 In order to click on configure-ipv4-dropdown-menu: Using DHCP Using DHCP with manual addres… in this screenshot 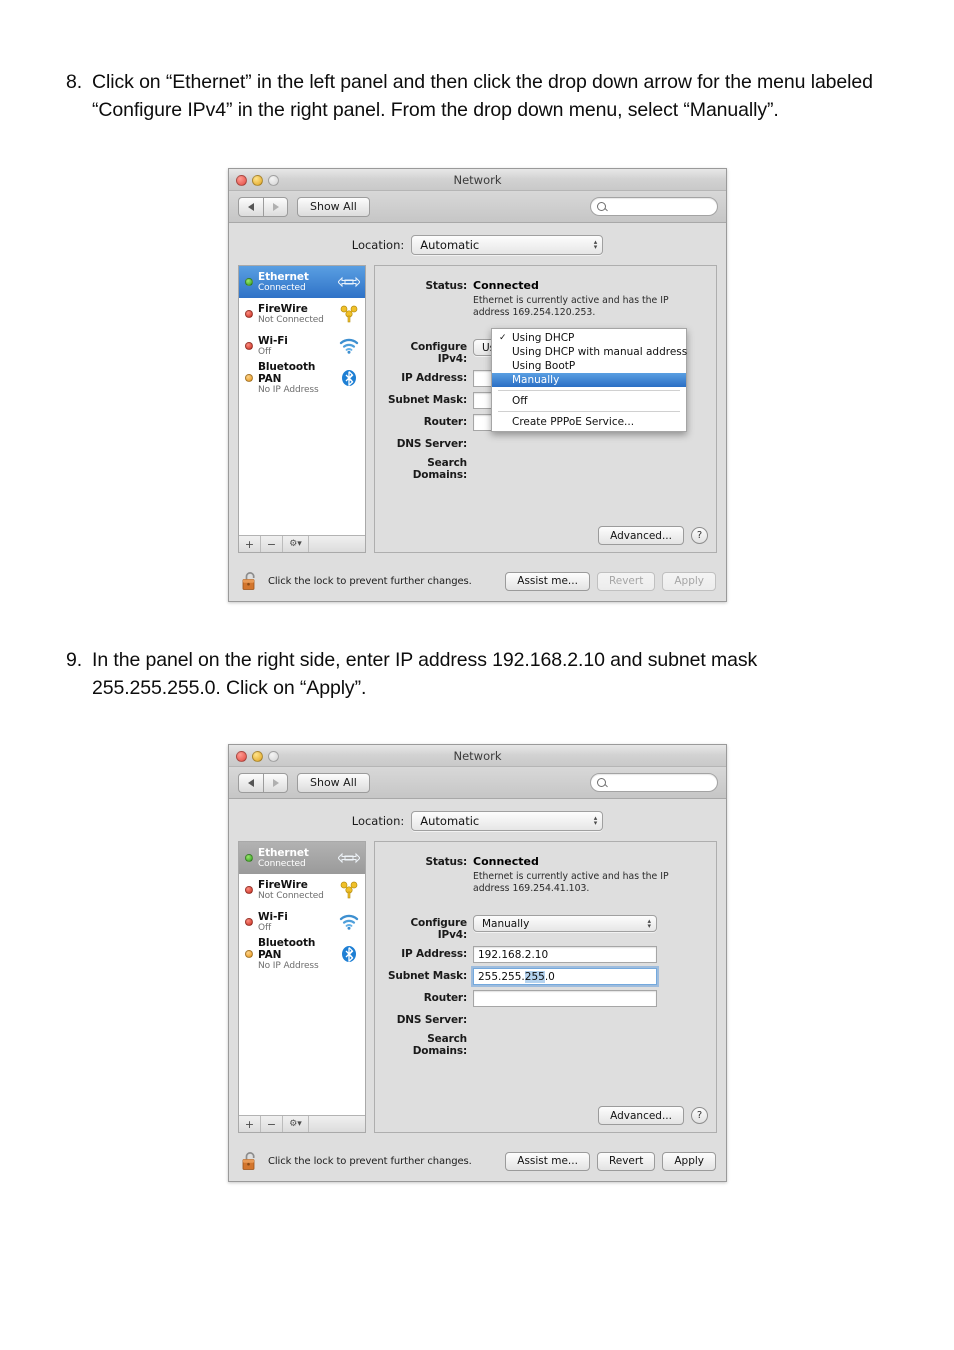, I will do `click(589, 380)`.